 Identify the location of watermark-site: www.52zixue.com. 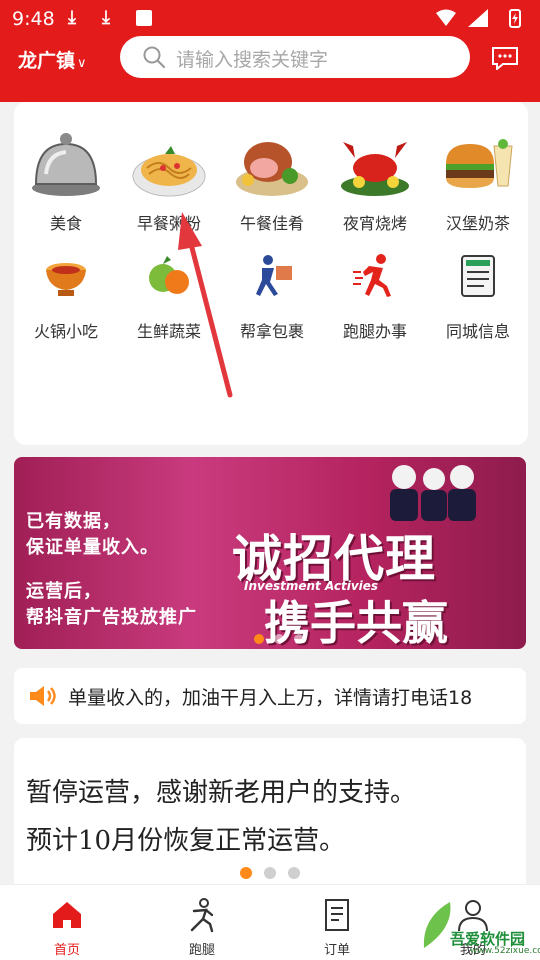
(505, 951).